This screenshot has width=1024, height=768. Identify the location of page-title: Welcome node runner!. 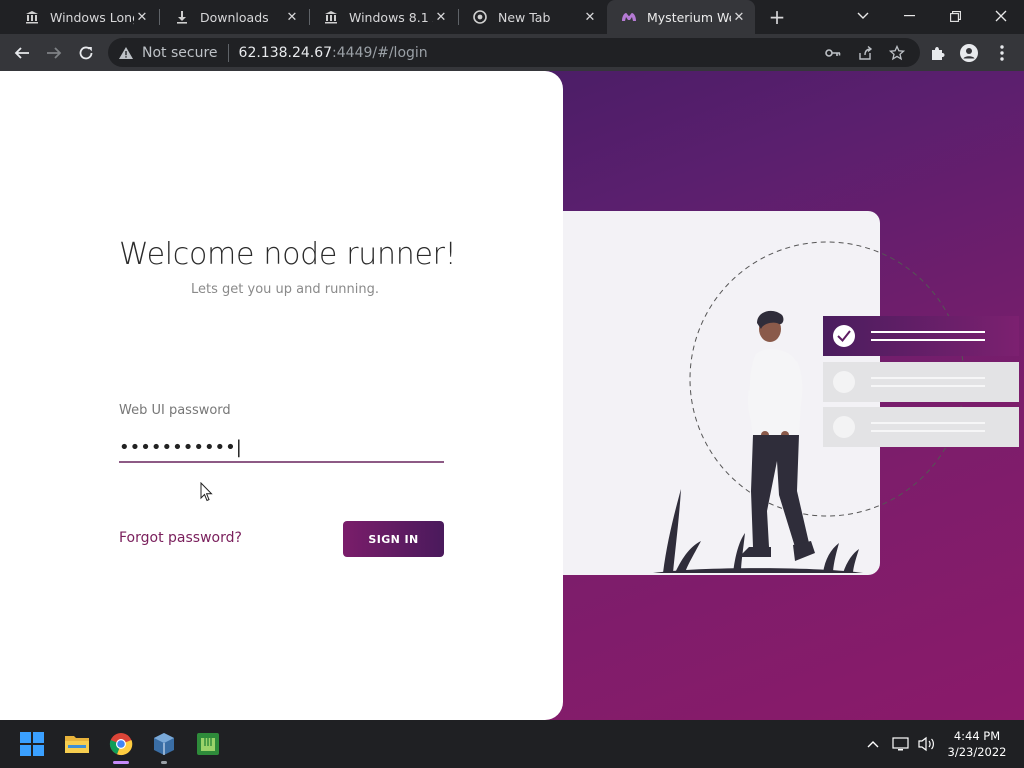
(288, 254).